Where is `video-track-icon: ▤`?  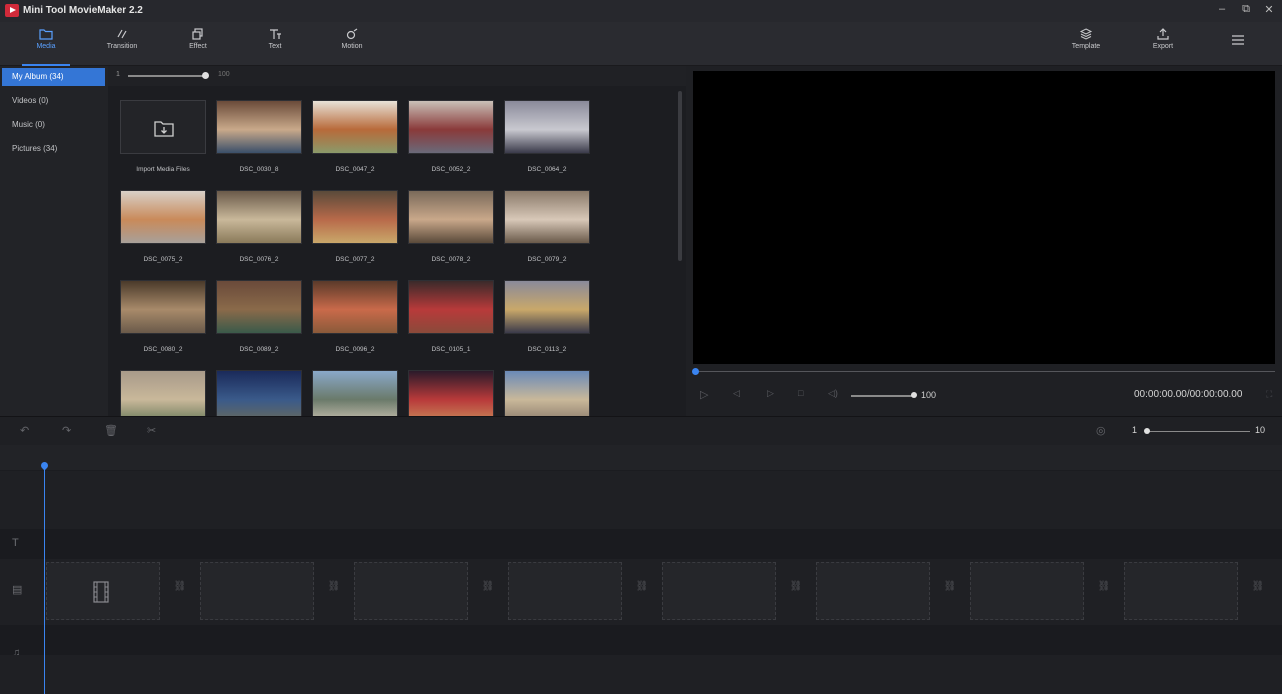
video-track-icon: ▤ is located at coordinates (17, 590).